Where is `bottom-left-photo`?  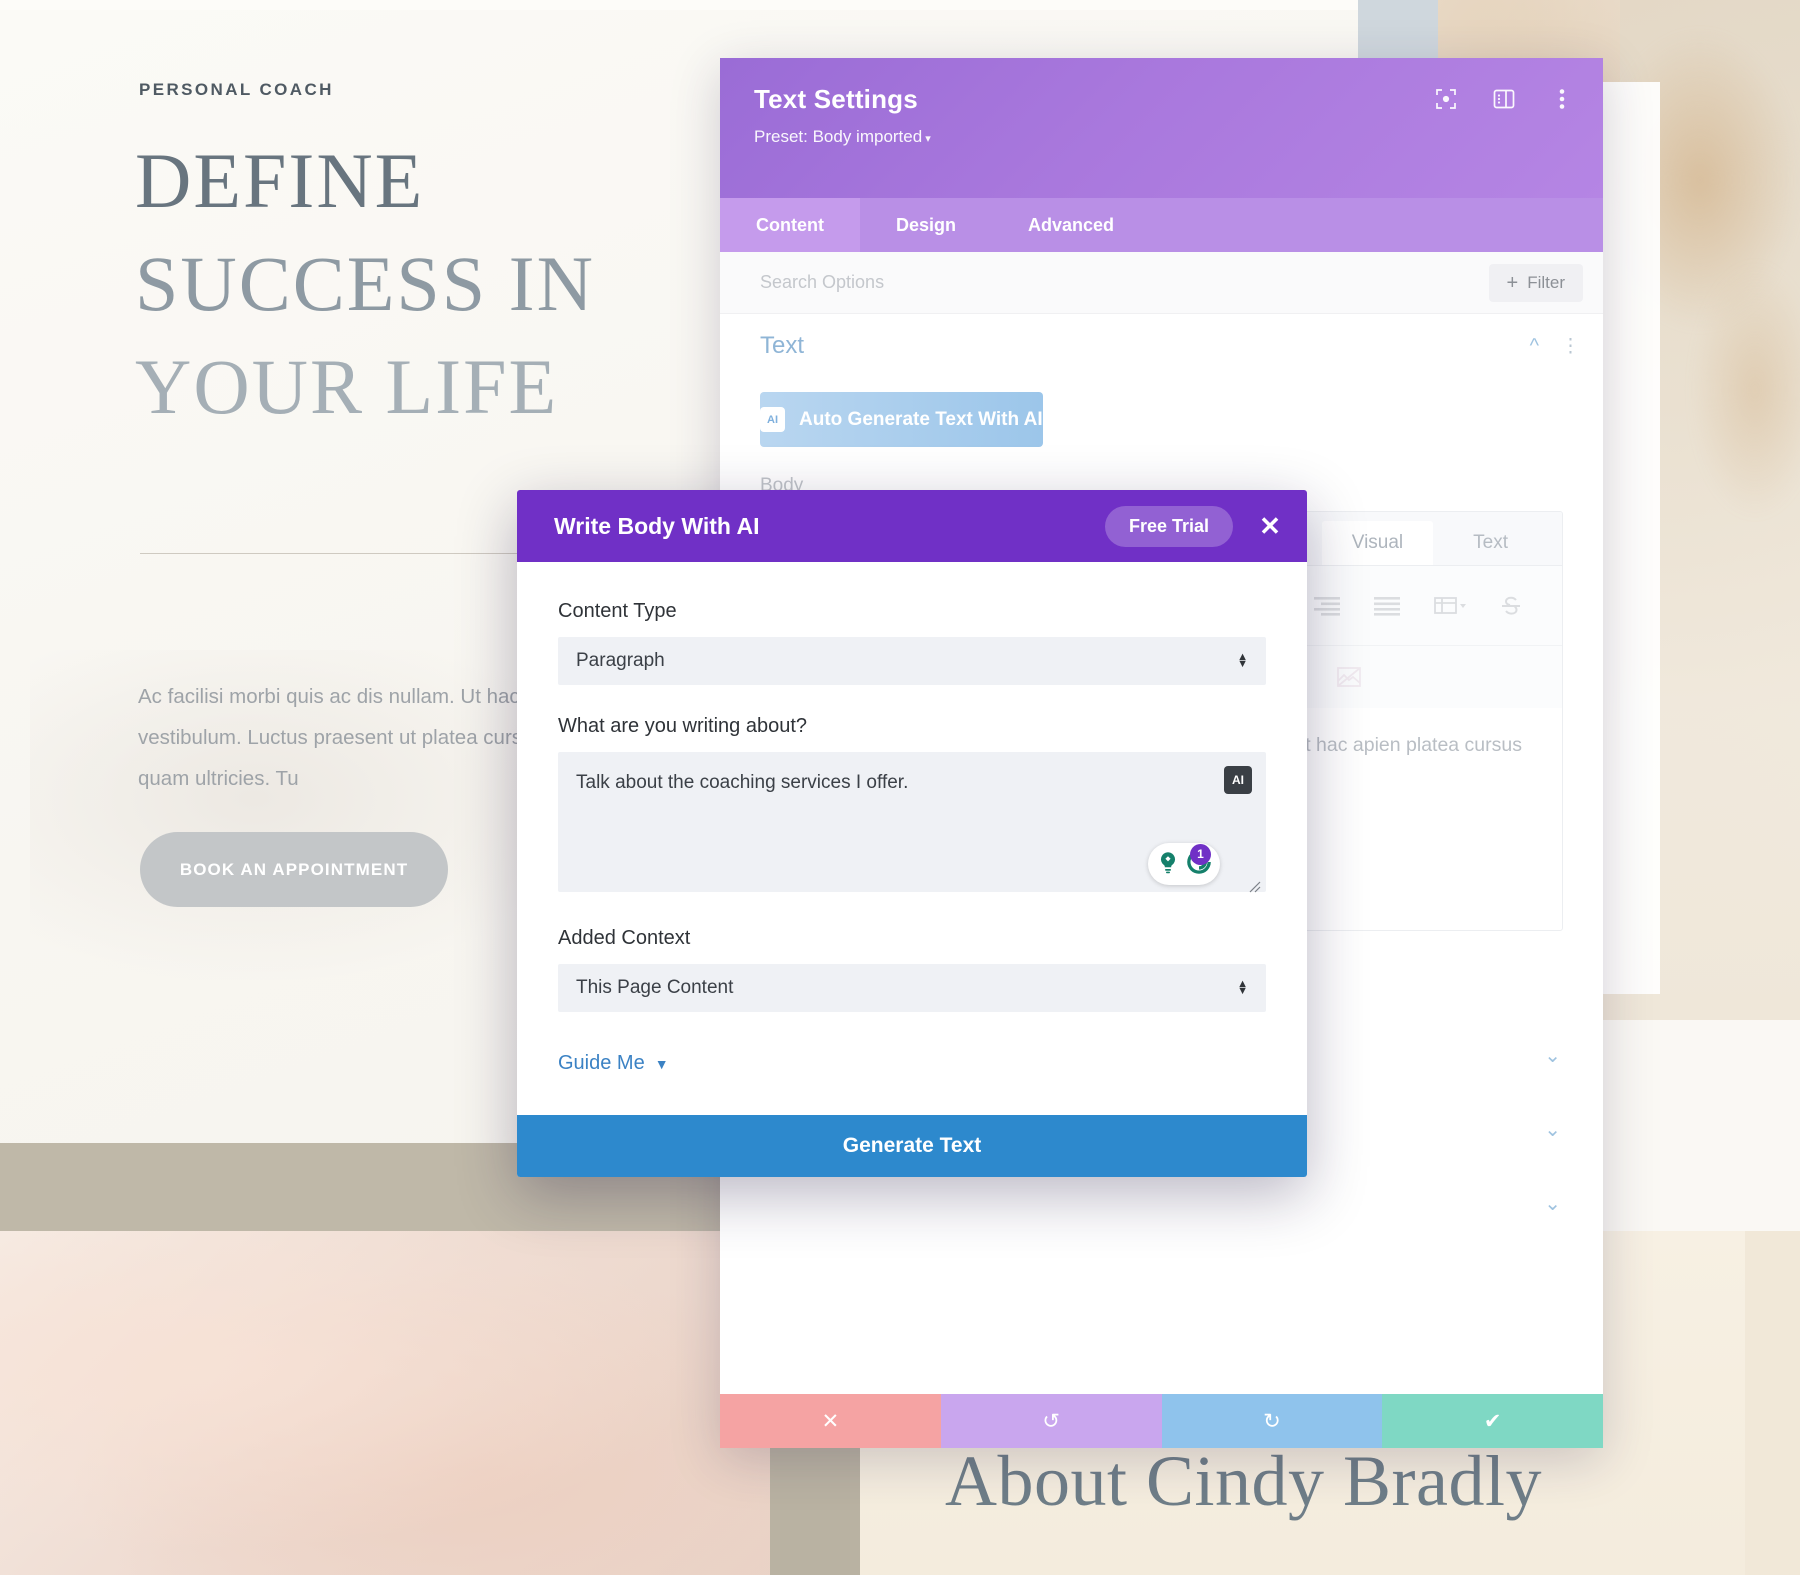 bottom-left-photo is located at coordinates (385, 1403).